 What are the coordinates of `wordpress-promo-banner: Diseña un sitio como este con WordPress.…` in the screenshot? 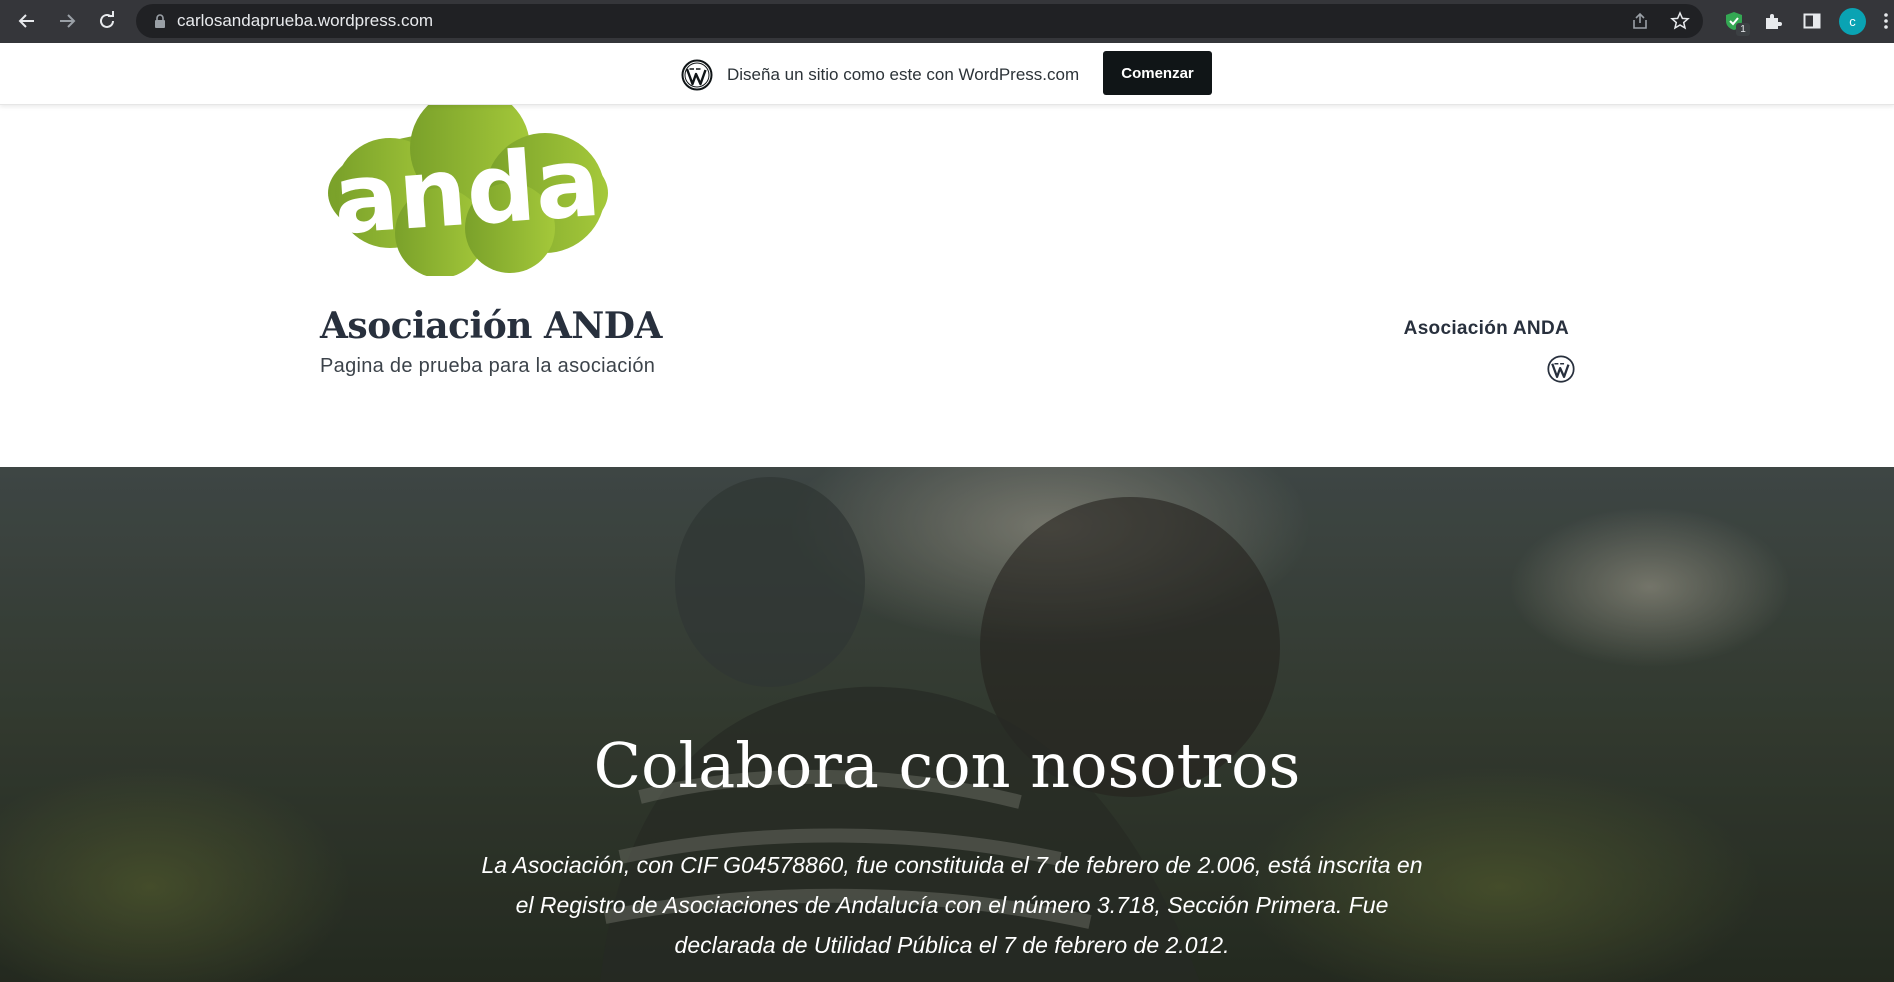 It's located at (947, 74).